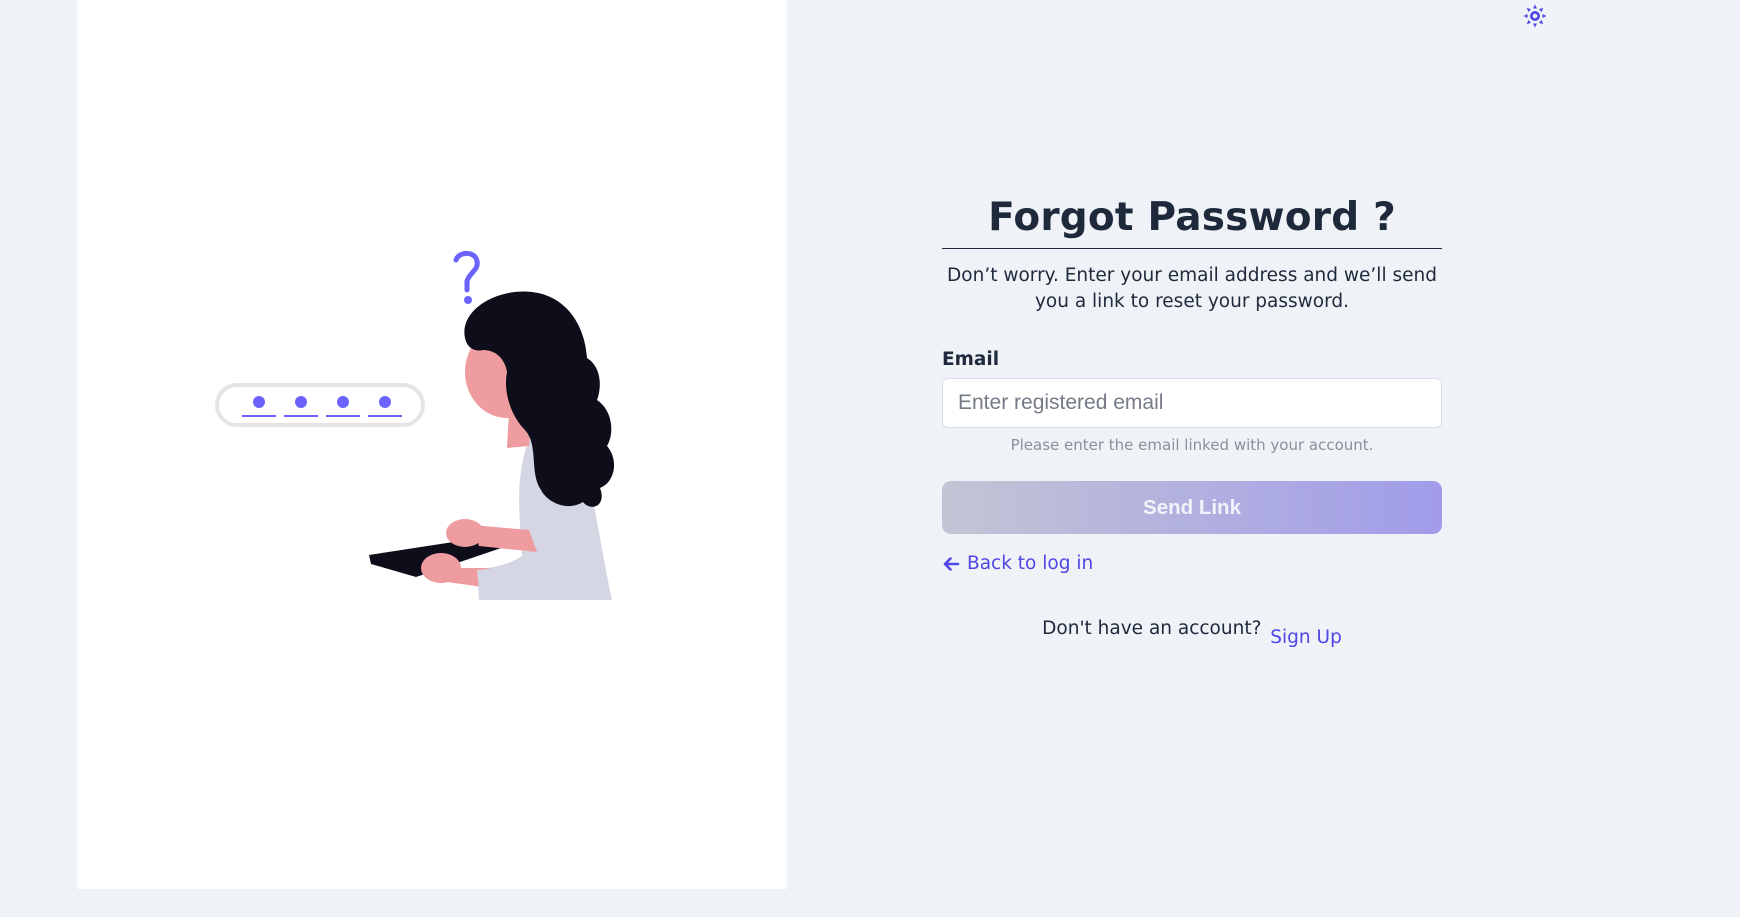  Describe the element at coordinates (951, 564) in the screenshot. I see `arrow-left-icon` at that location.